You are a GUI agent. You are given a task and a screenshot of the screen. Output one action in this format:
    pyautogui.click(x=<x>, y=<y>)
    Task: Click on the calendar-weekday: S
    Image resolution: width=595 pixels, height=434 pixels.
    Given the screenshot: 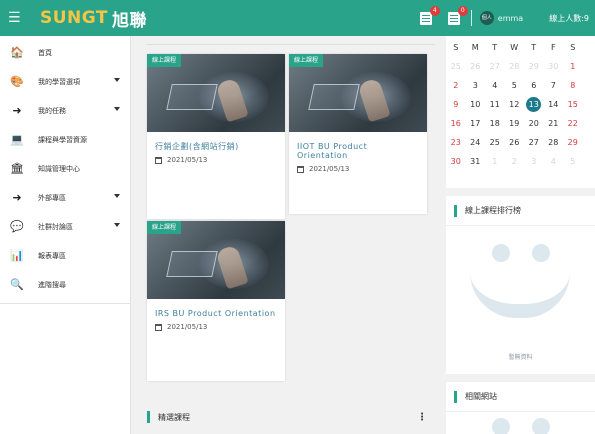 What is the action you would take?
    pyautogui.click(x=456, y=47)
    